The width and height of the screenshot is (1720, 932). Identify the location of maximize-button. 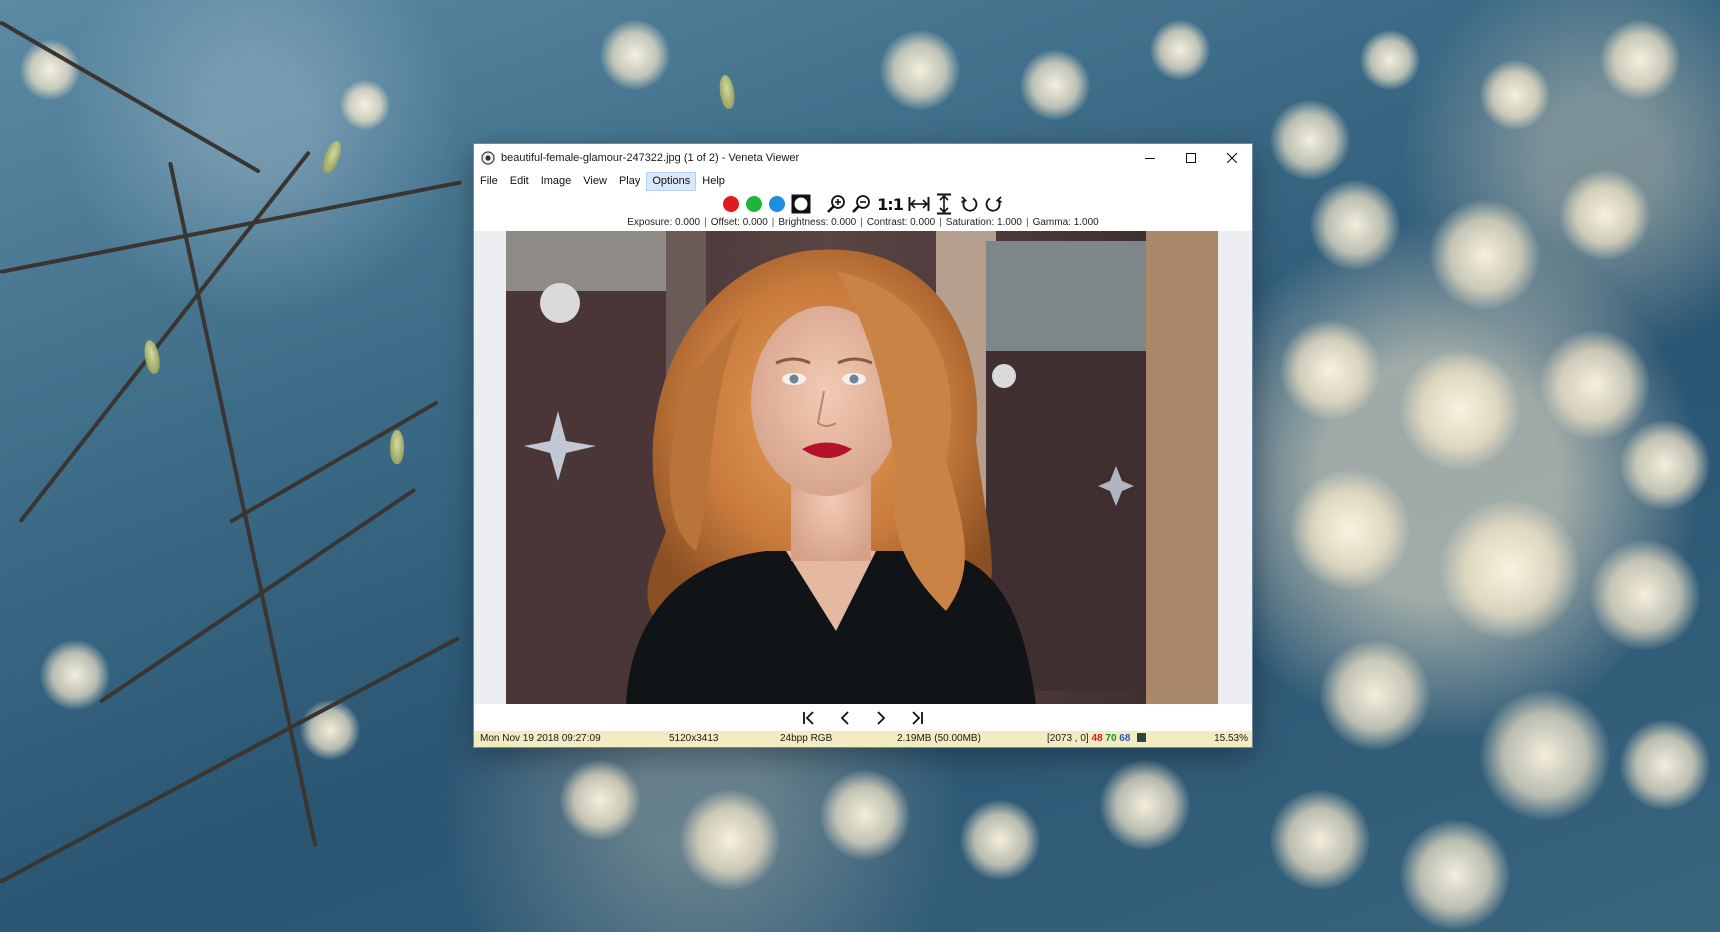
(1190, 158).